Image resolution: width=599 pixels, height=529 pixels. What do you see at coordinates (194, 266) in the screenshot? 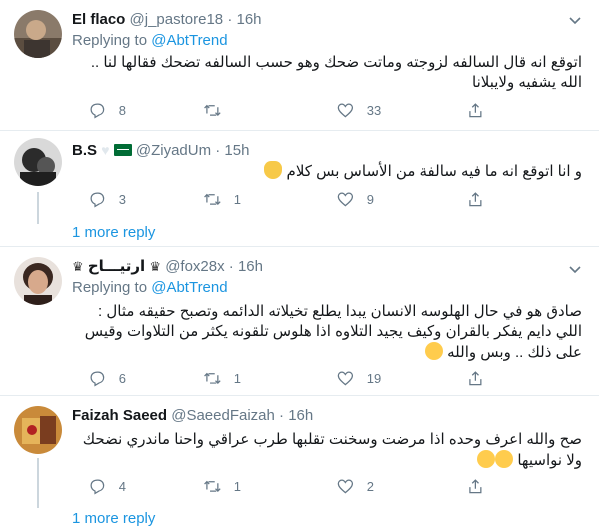
I see `user-handle: @fox28x` at bounding box center [194, 266].